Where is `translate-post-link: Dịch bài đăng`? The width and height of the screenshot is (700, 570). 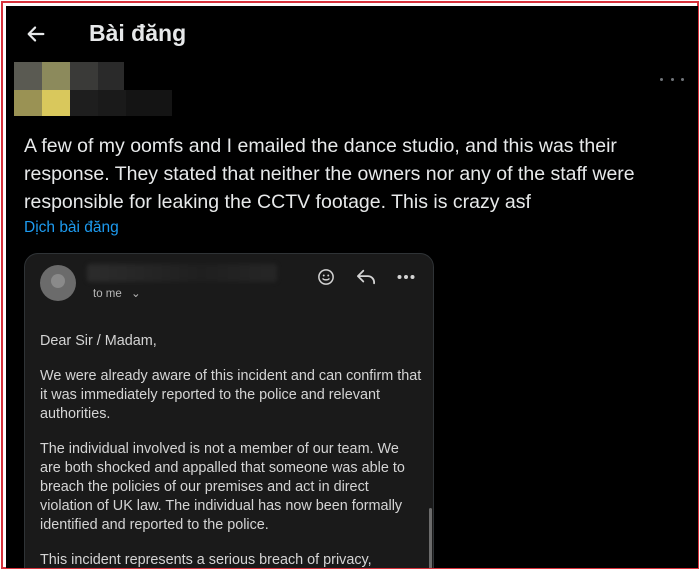
translate-post-link: Dịch bài đăng is located at coordinates (71, 228).